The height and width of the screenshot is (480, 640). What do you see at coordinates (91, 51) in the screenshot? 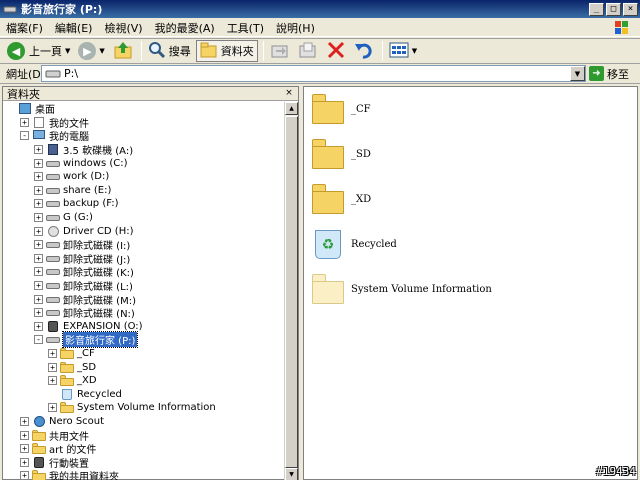
I see `forward-button: ▶ ▼` at bounding box center [91, 51].